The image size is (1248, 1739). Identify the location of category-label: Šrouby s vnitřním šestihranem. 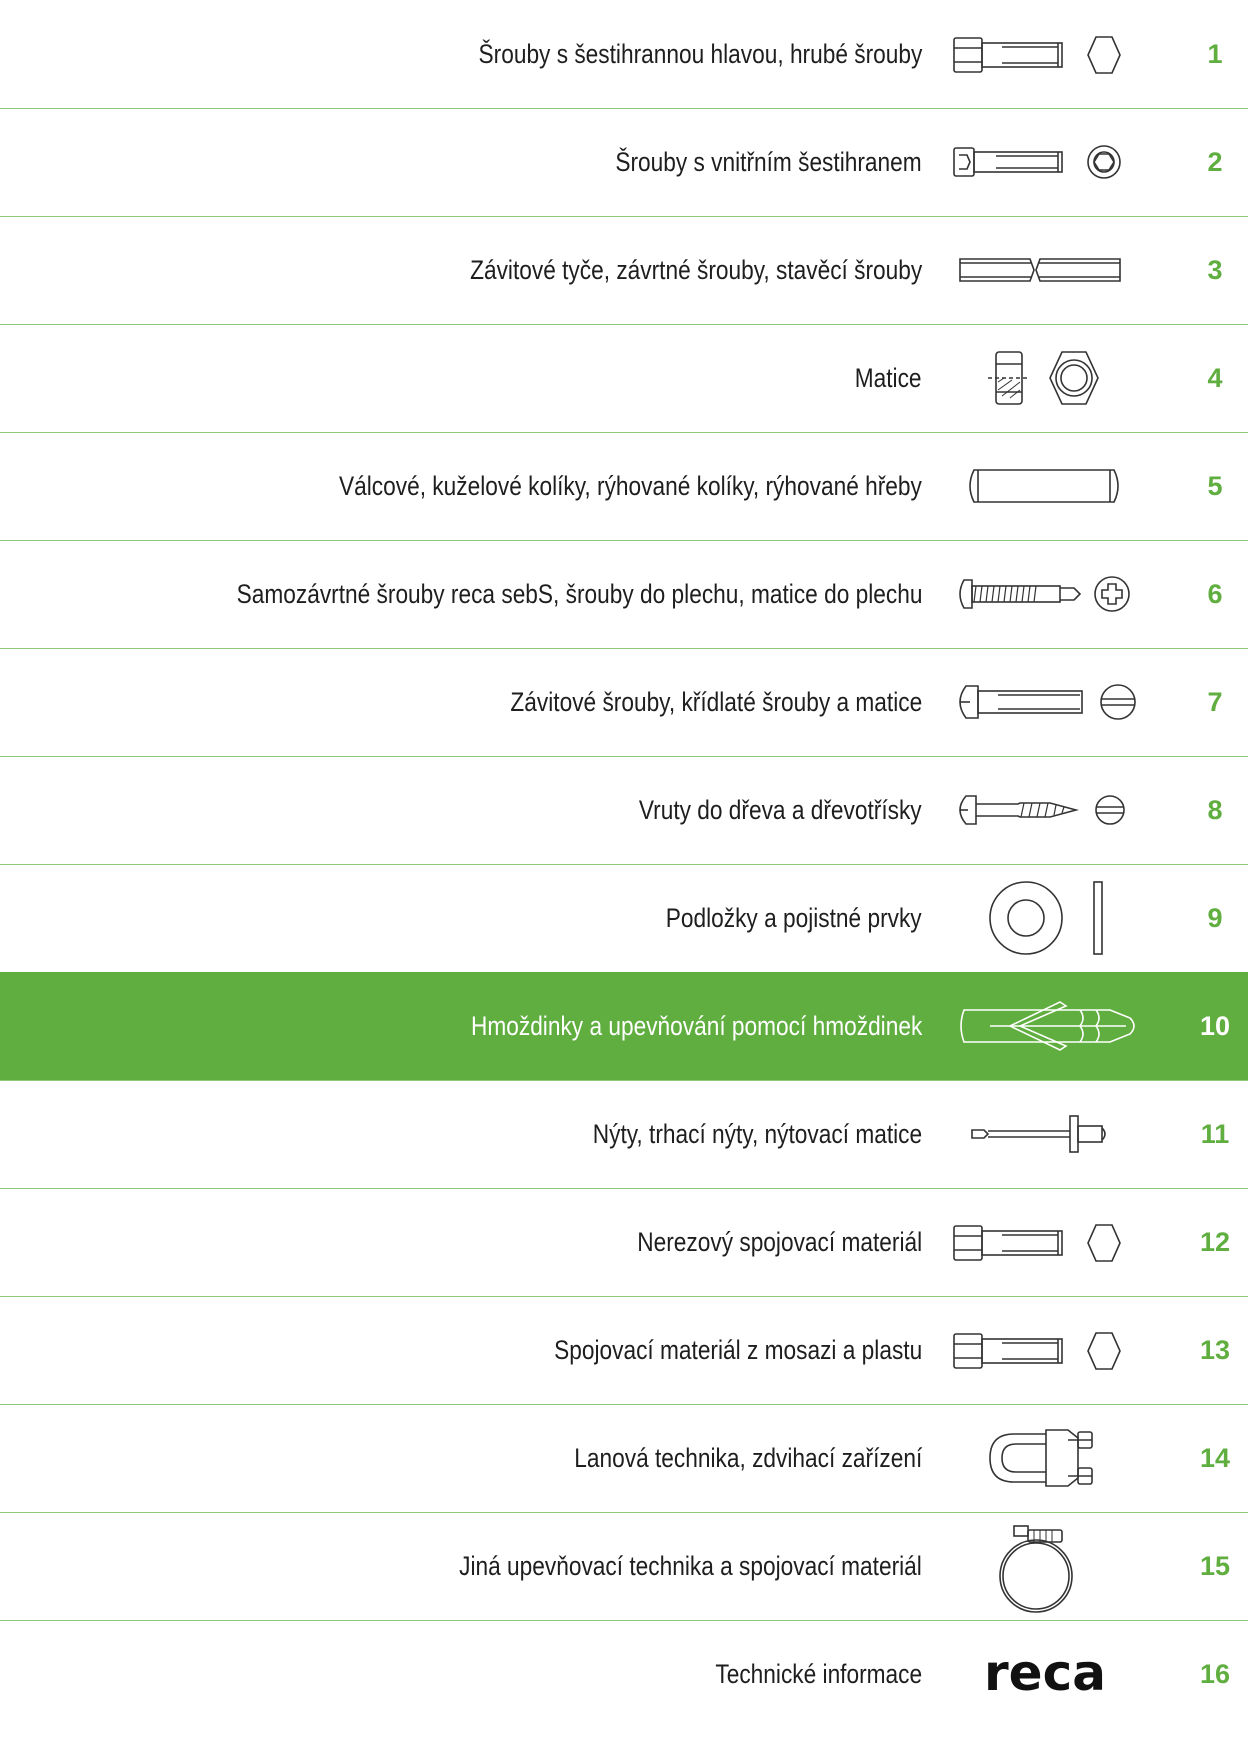
(768, 162).